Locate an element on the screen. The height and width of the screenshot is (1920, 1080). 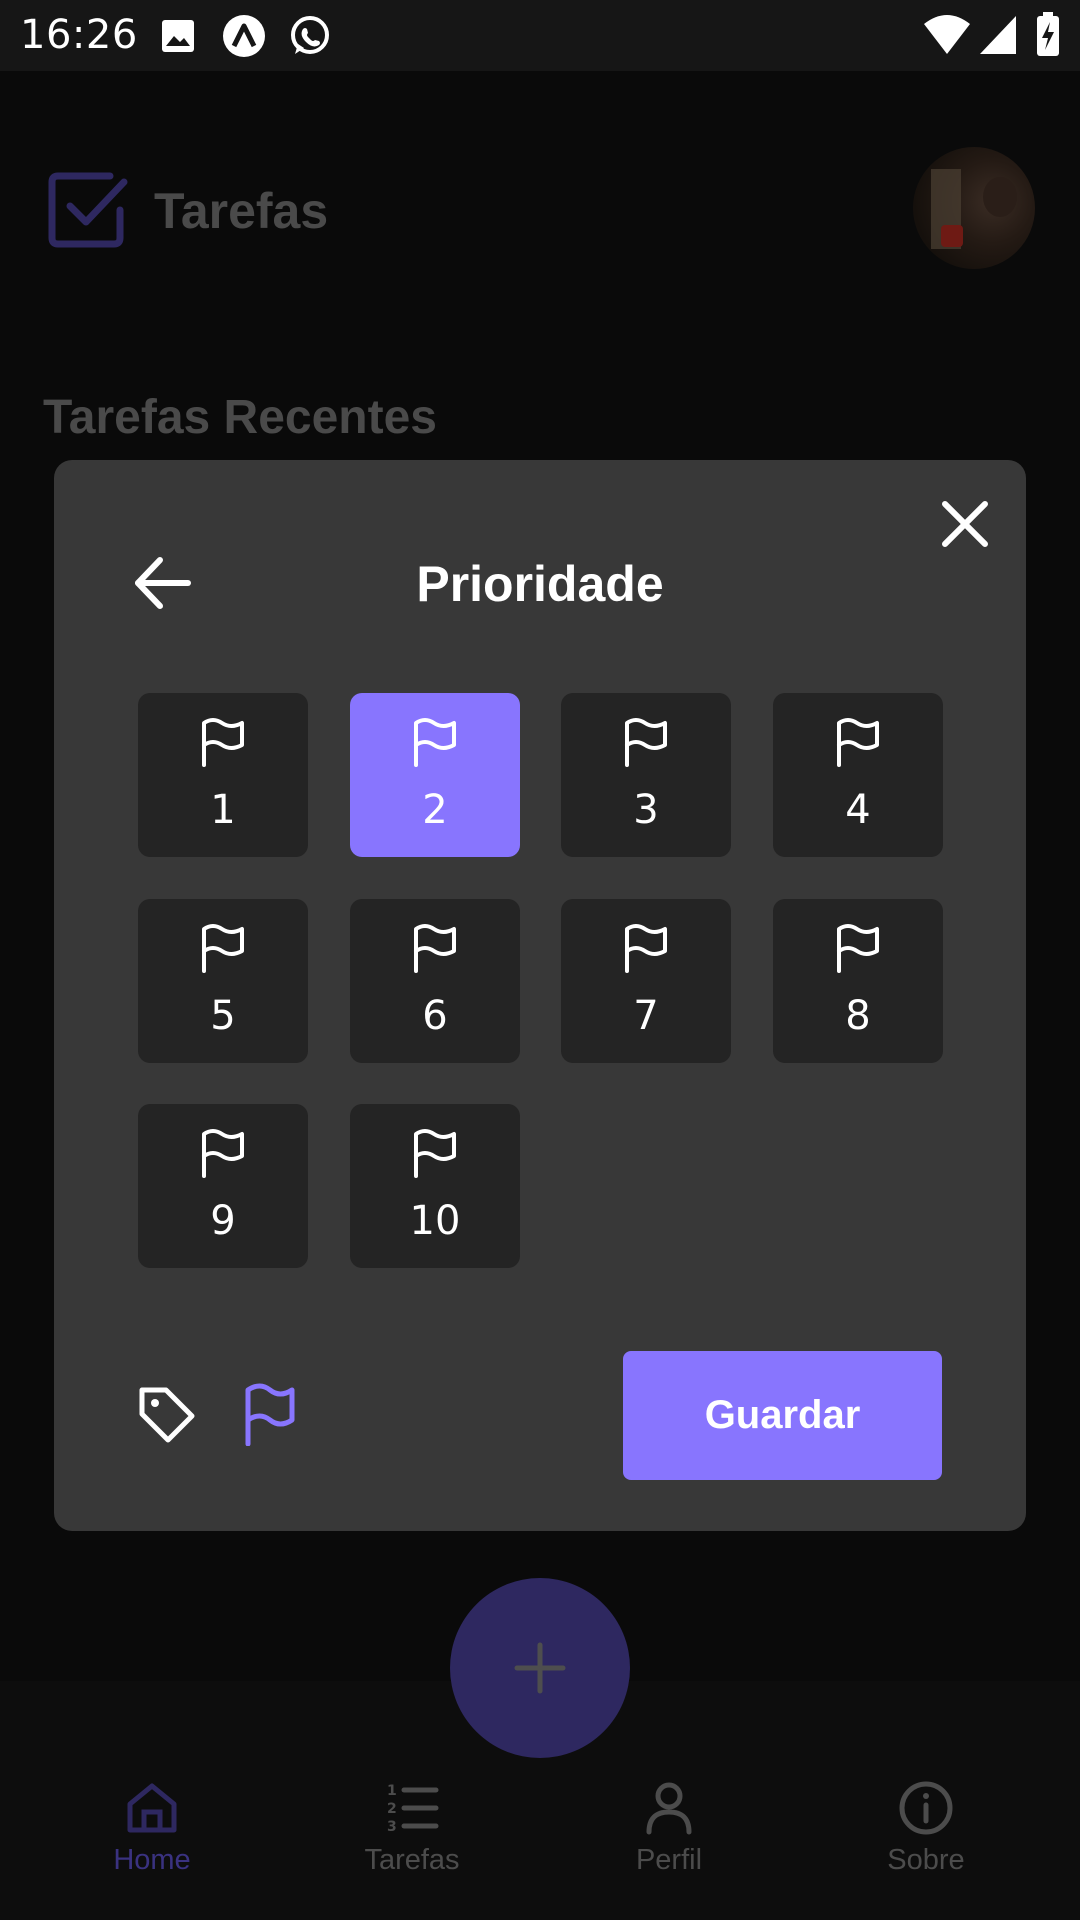
whatsapp-icon is located at coordinates (310, 35).